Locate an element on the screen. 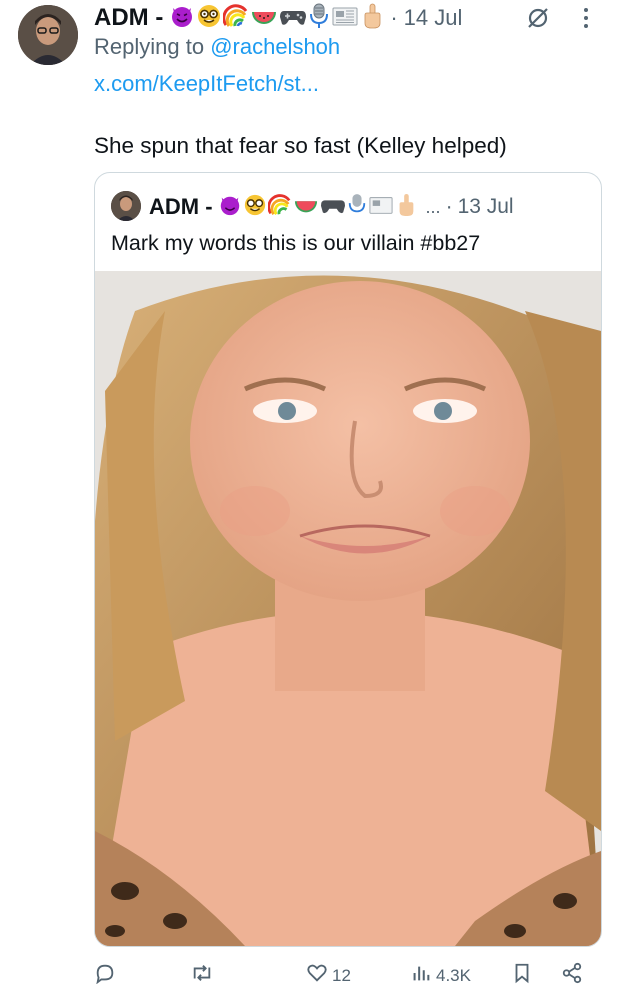  retweet-button is located at coordinates (202, 975).